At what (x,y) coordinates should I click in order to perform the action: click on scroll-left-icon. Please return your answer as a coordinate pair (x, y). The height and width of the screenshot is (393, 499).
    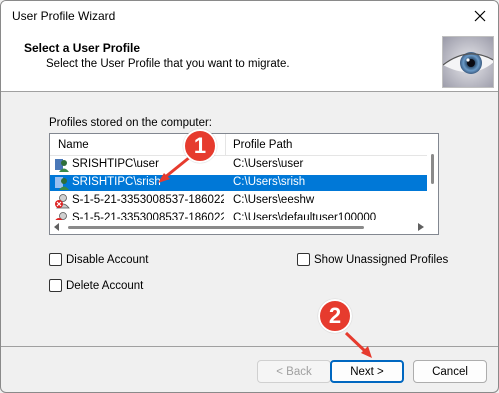
    Looking at the image, I should click on (57, 227).